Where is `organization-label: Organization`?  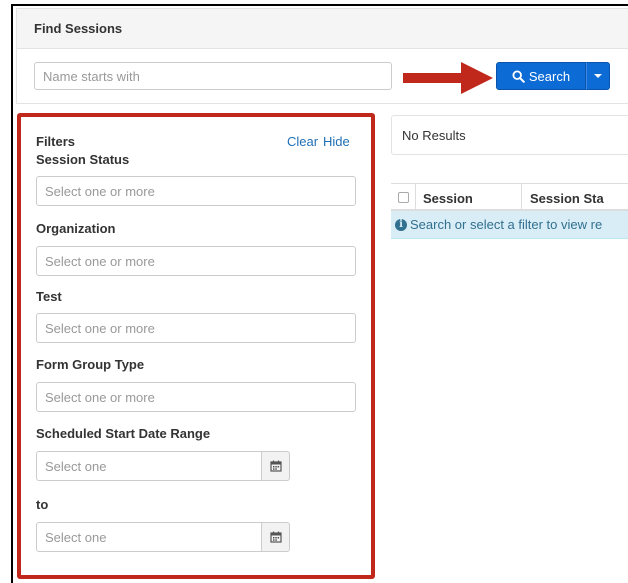 organization-label: Organization is located at coordinates (76, 228).